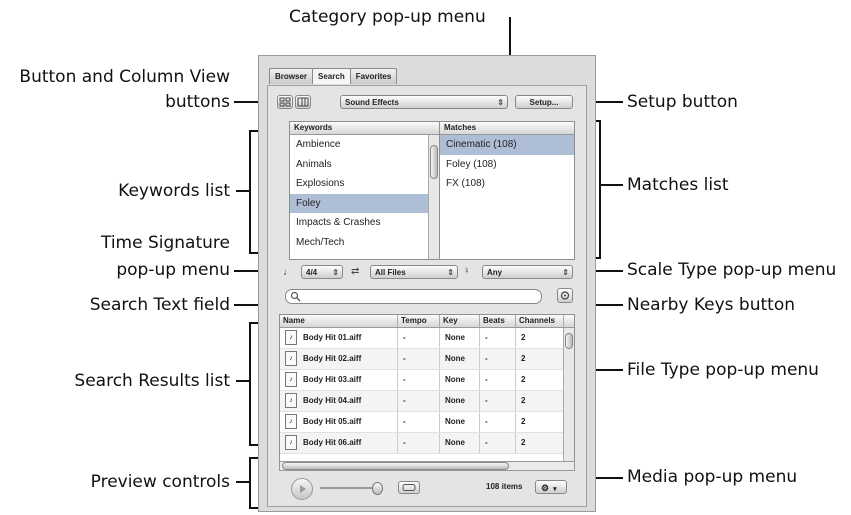 Image resolution: width=851 pixels, height=515 pixels. What do you see at coordinates (723, 370) in the screenshot?
I see `callout-file-type: File Type pop-up menu` at bounding box center [723, 370].